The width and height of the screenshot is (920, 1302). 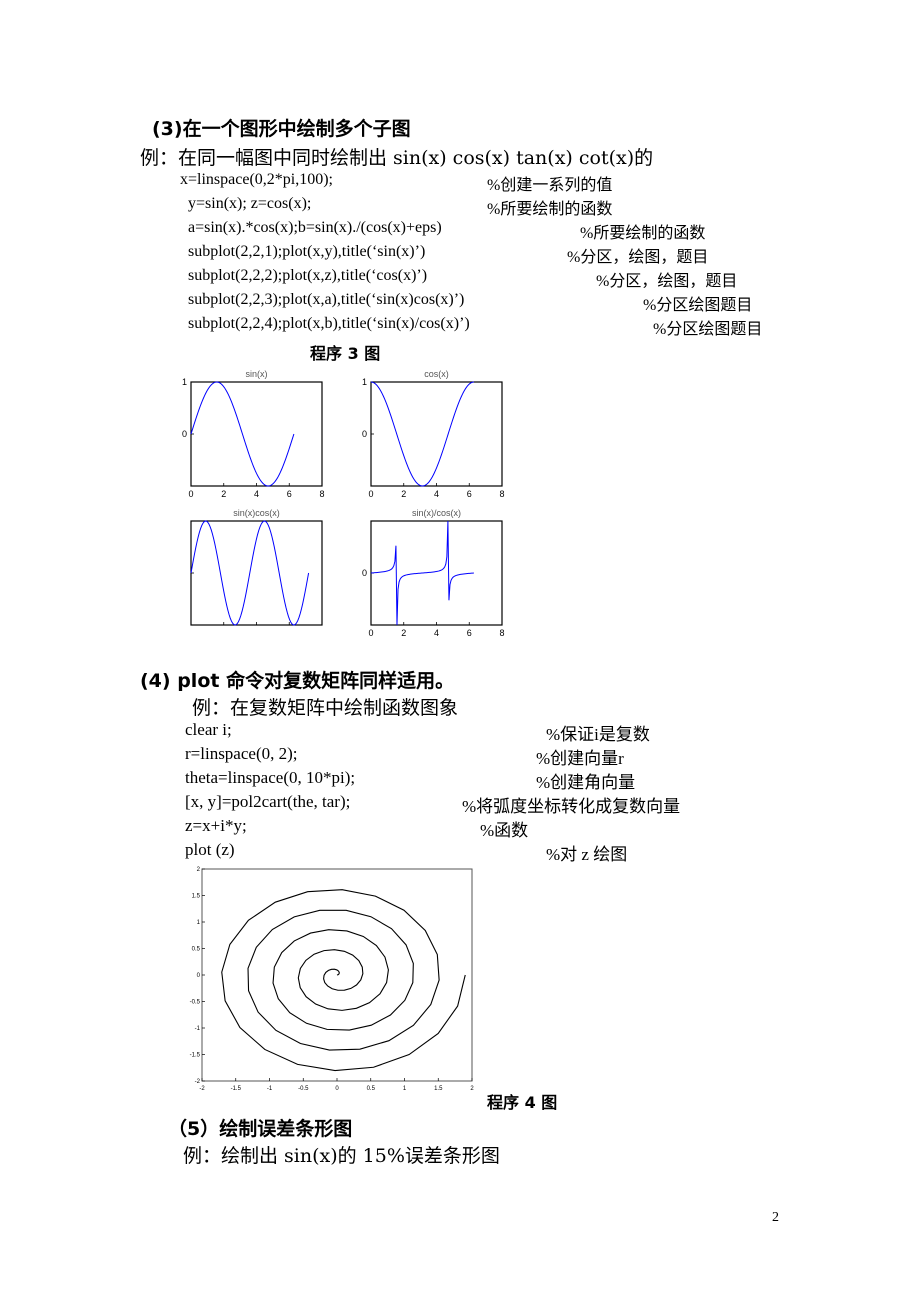 I want to click on code-line: x=linspace(0,2*pi,100);, so click(x=256, y=179).